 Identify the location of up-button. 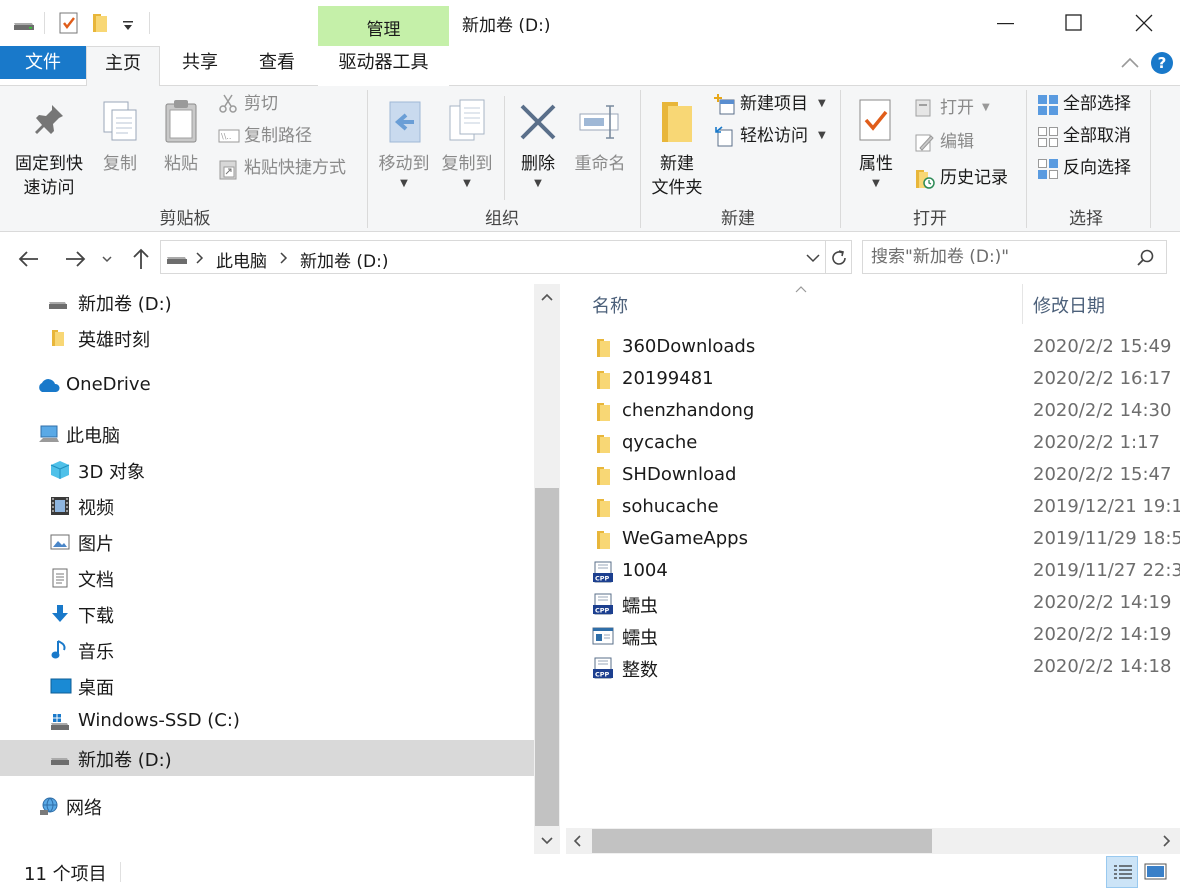
(141, 259).